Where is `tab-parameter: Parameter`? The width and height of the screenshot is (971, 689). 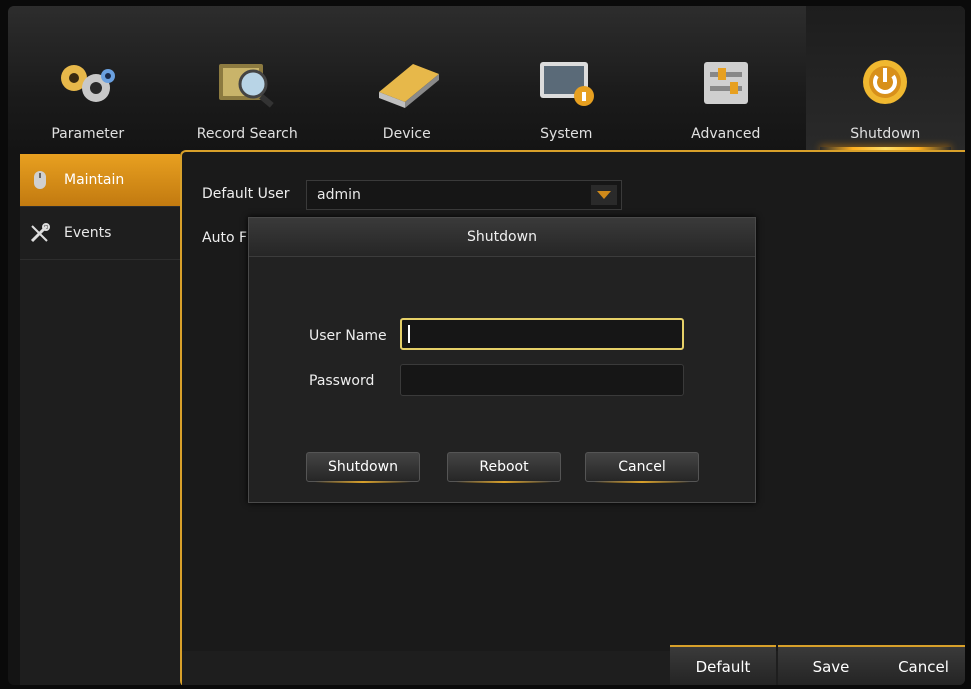 tab-parameter: Parameter is located at coordinates (88, 79).